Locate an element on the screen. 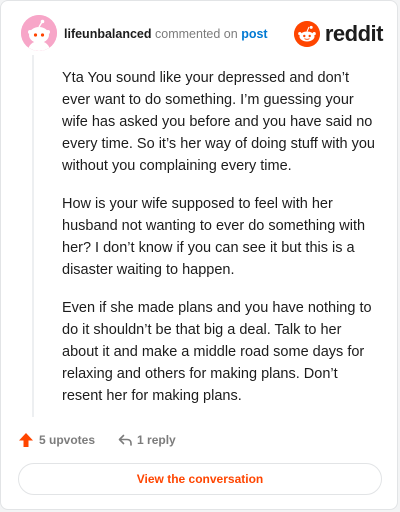  upvote-arrow-icon is located at coordinates (26, 440).